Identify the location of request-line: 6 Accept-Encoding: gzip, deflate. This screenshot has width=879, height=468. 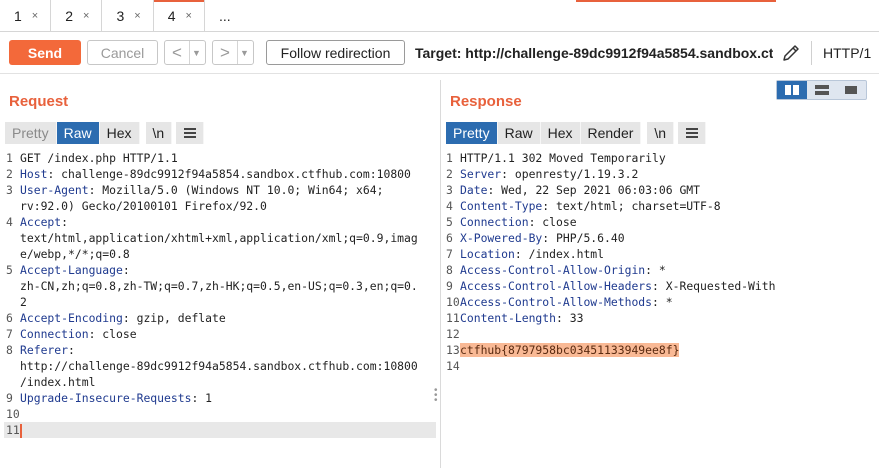
(220, 318).